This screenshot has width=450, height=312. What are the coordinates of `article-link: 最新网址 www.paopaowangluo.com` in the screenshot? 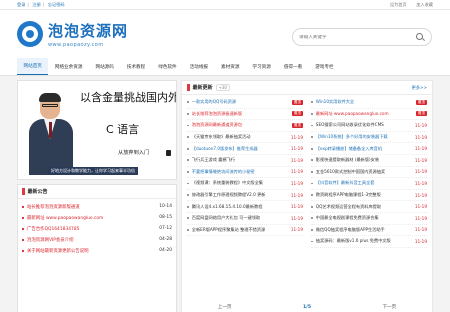 It's located at (366, 114).